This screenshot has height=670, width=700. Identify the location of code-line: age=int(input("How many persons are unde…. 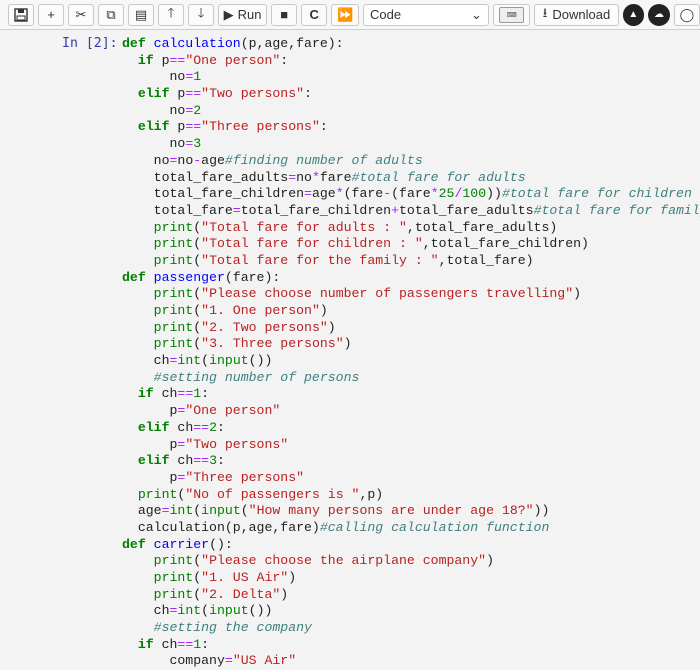
(411, 511).